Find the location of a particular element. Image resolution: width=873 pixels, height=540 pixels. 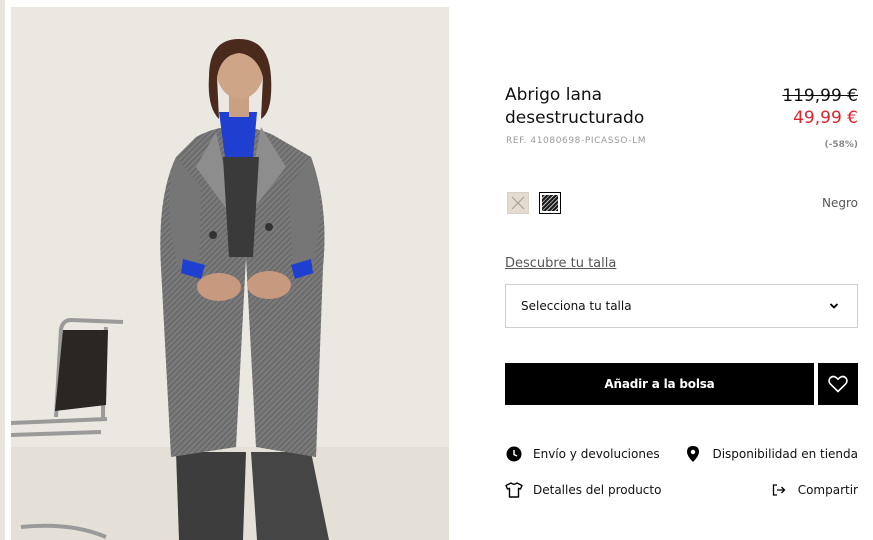

share-link: Compartir is located at coordinates (814, 490).